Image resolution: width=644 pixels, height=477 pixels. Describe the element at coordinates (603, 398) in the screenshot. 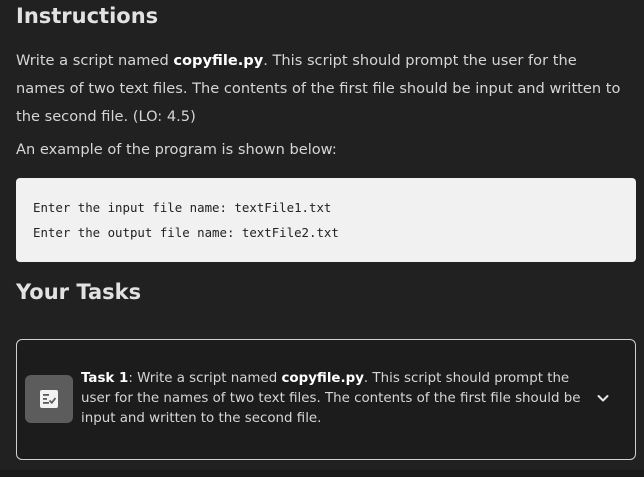

I see `chevron-down-icon` at that location.